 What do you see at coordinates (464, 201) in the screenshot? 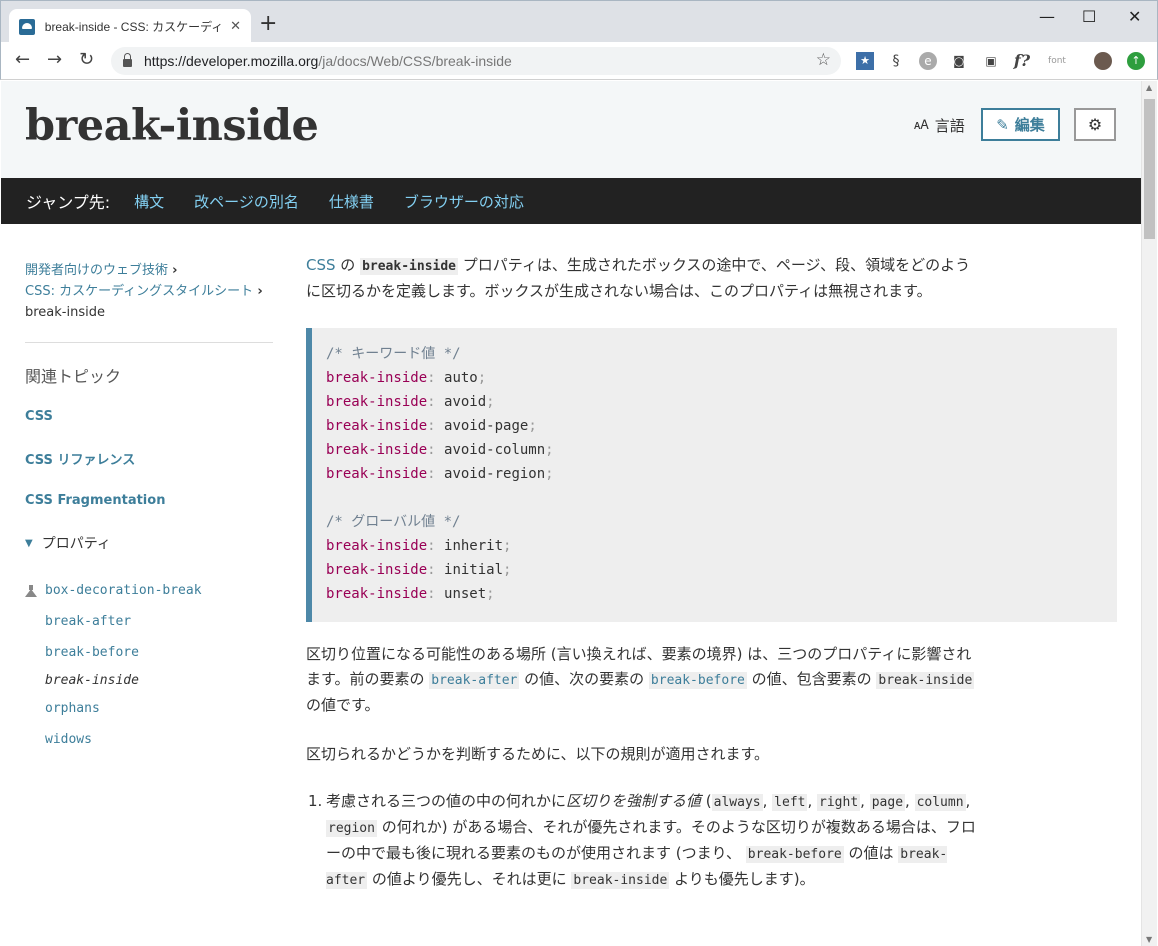
I see `jump-link-browser-compat: ブラウザーの対応` at bounding box center [464, 201].